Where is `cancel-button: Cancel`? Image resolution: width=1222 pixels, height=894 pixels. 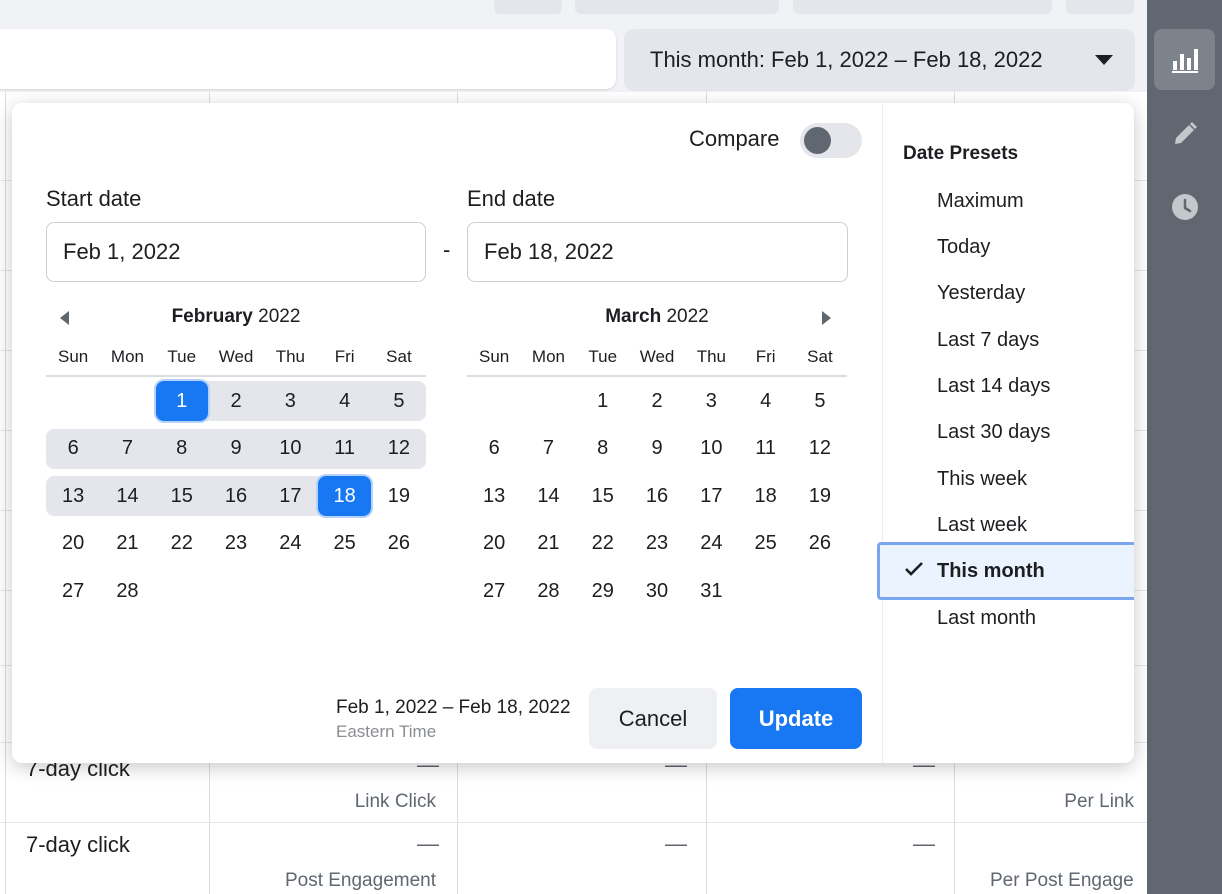
cancel-button: Cancel is located at coordinates (653, 718).